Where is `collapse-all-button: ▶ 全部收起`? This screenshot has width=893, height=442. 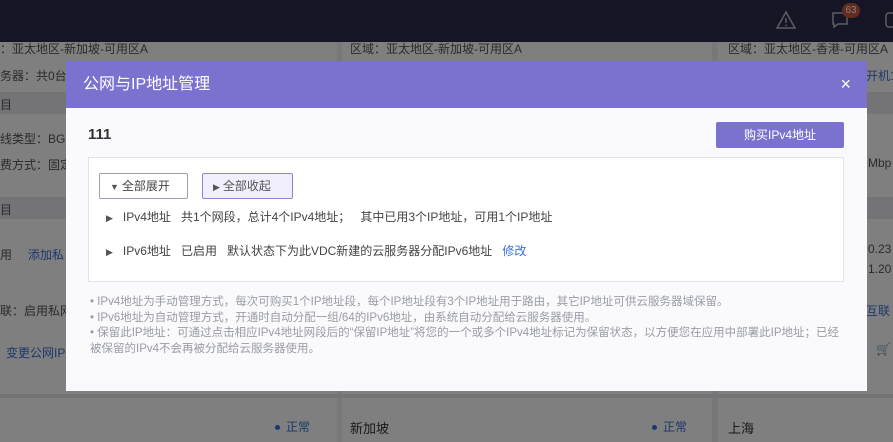 collapse-all-button: ▶ 全部收起 is located at coordinates (247, 186).